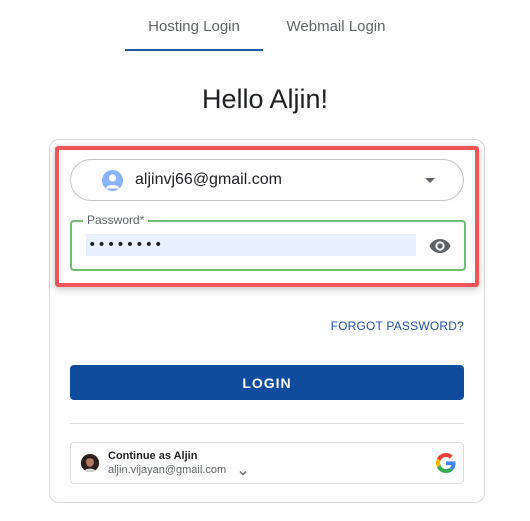 The image size is (530, 521). What do you see at coordinates (90, 463) in the screenshot?
I see `google-avatar` at bounding box center [90, 463].